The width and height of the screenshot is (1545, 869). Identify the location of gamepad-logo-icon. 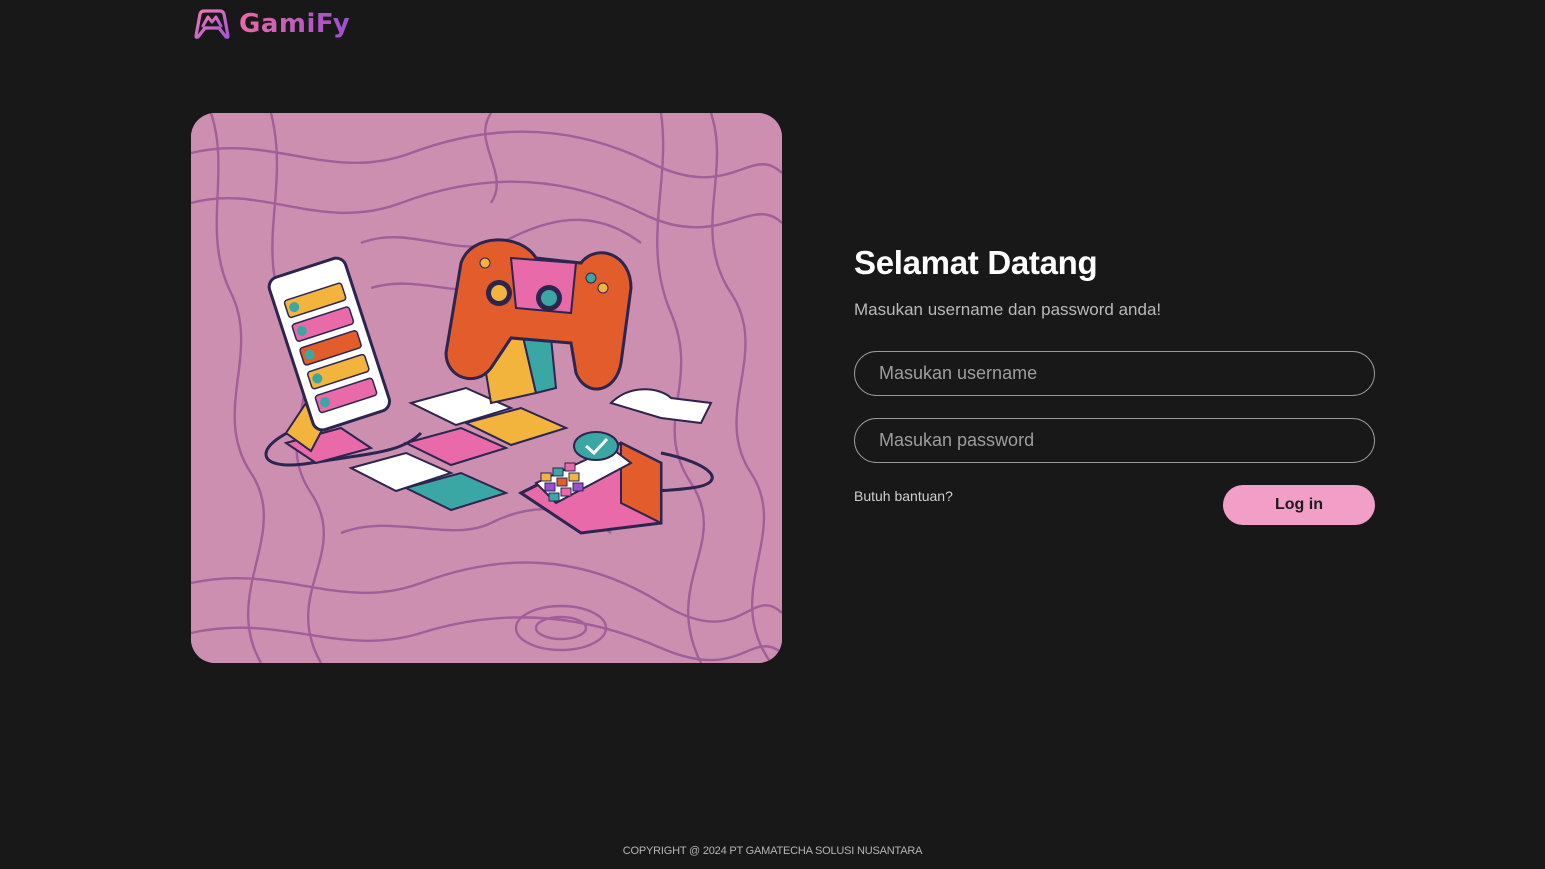
(212, 24).